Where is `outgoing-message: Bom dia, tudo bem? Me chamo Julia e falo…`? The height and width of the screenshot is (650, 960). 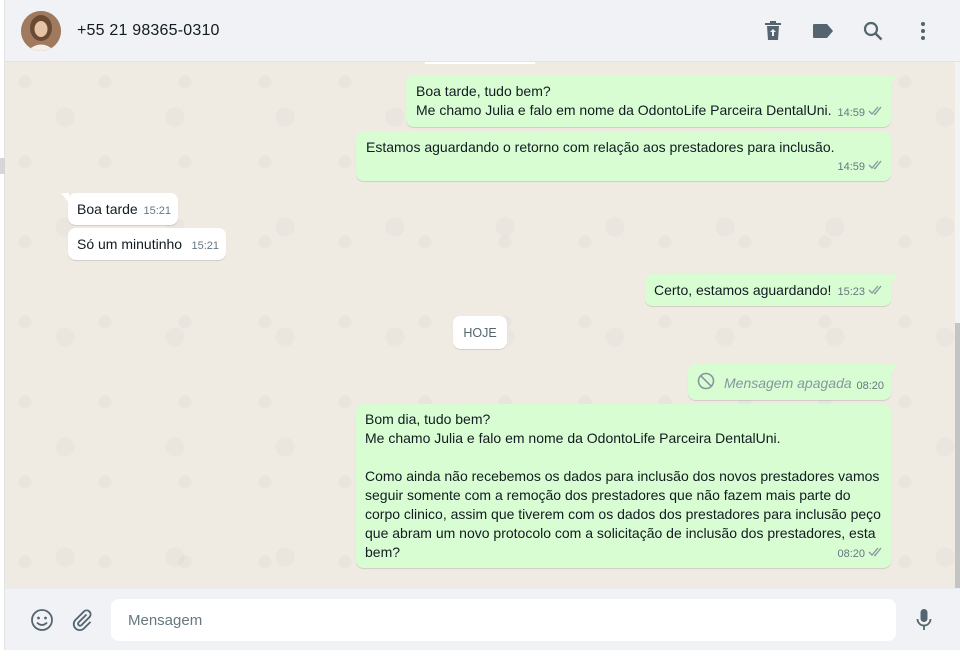 outgoing-message: Bom dia, tudo bem? Me chamo Julia e falo… is located at coordinates (623, 486).